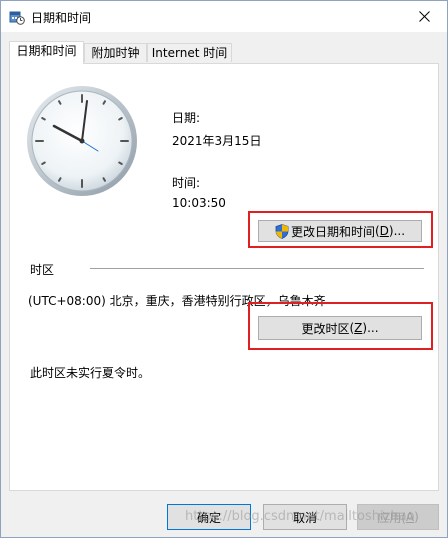 Image resolution: width=448 pixels, height=538 pixels. I want to click on timezone-divider, so click(257, 268).